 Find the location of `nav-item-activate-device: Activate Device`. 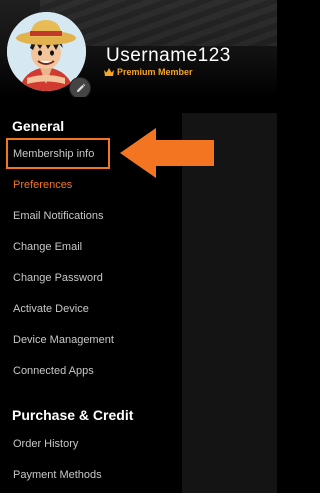

nav-item-activate-device: Activate Device is located at coordinates (51, 309).